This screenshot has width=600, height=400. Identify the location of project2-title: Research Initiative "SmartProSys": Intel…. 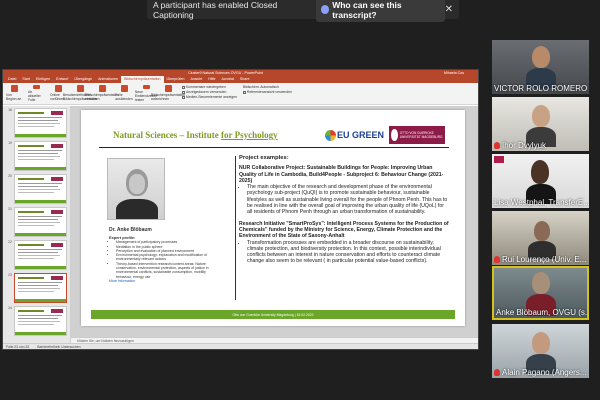
(344, 230).